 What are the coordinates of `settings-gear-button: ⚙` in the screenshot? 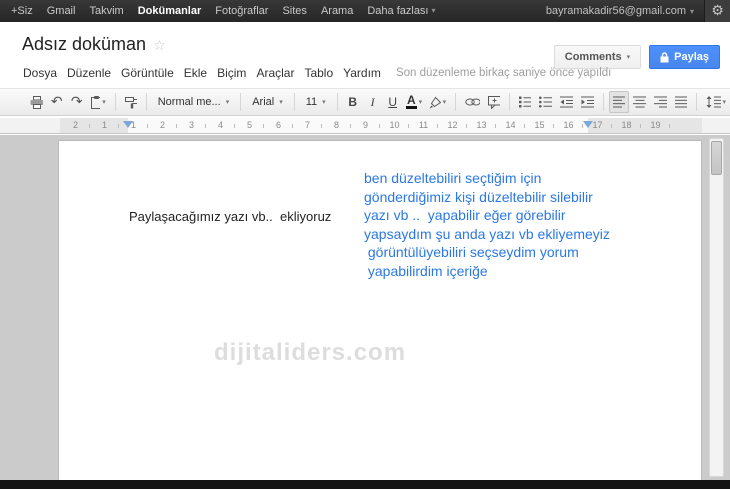 It's located at (717, 11).